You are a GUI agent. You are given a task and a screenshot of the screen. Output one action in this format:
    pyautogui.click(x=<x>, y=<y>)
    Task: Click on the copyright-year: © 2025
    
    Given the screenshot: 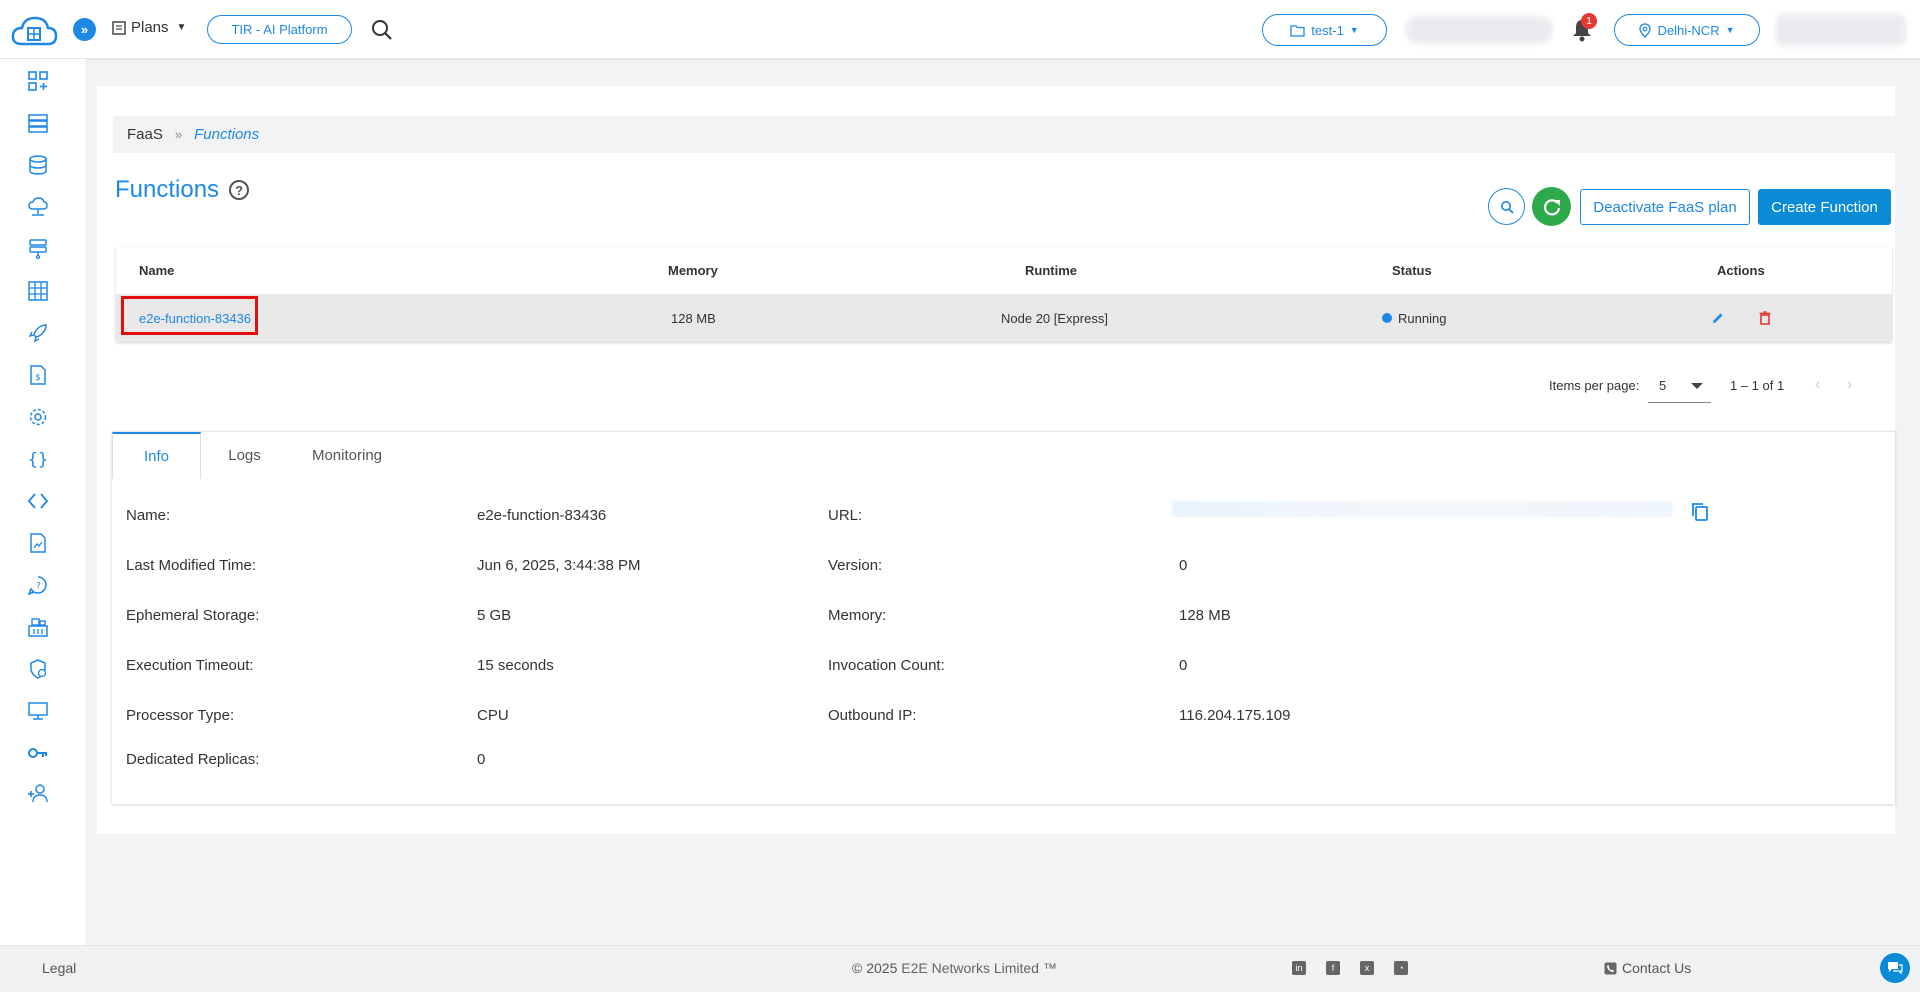 What is the action you would take?
    pyautogui.click(x=875, y=968)
    